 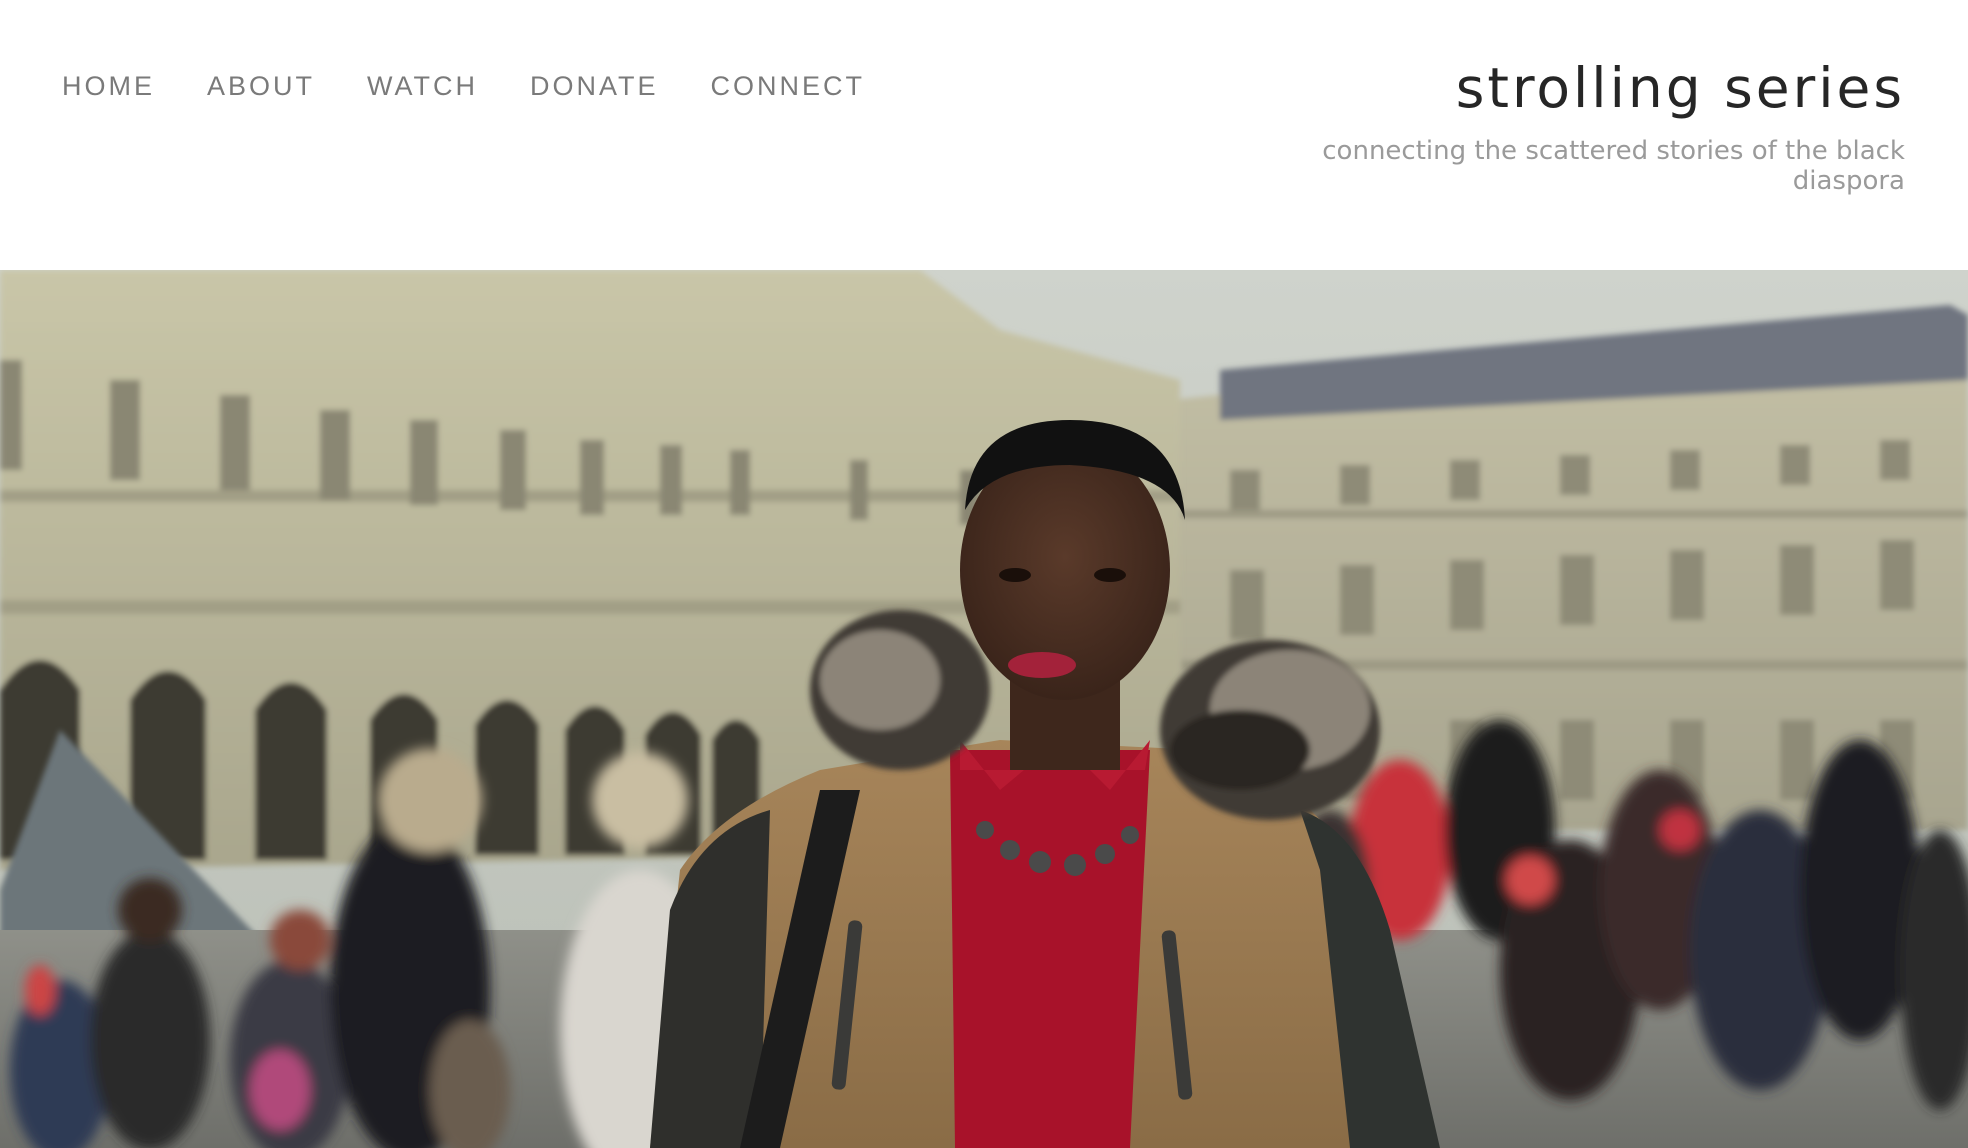 I want to click on main-nav: HOME ABOUT WATCH DONATE CONNECT, so click(x=463, y=86).